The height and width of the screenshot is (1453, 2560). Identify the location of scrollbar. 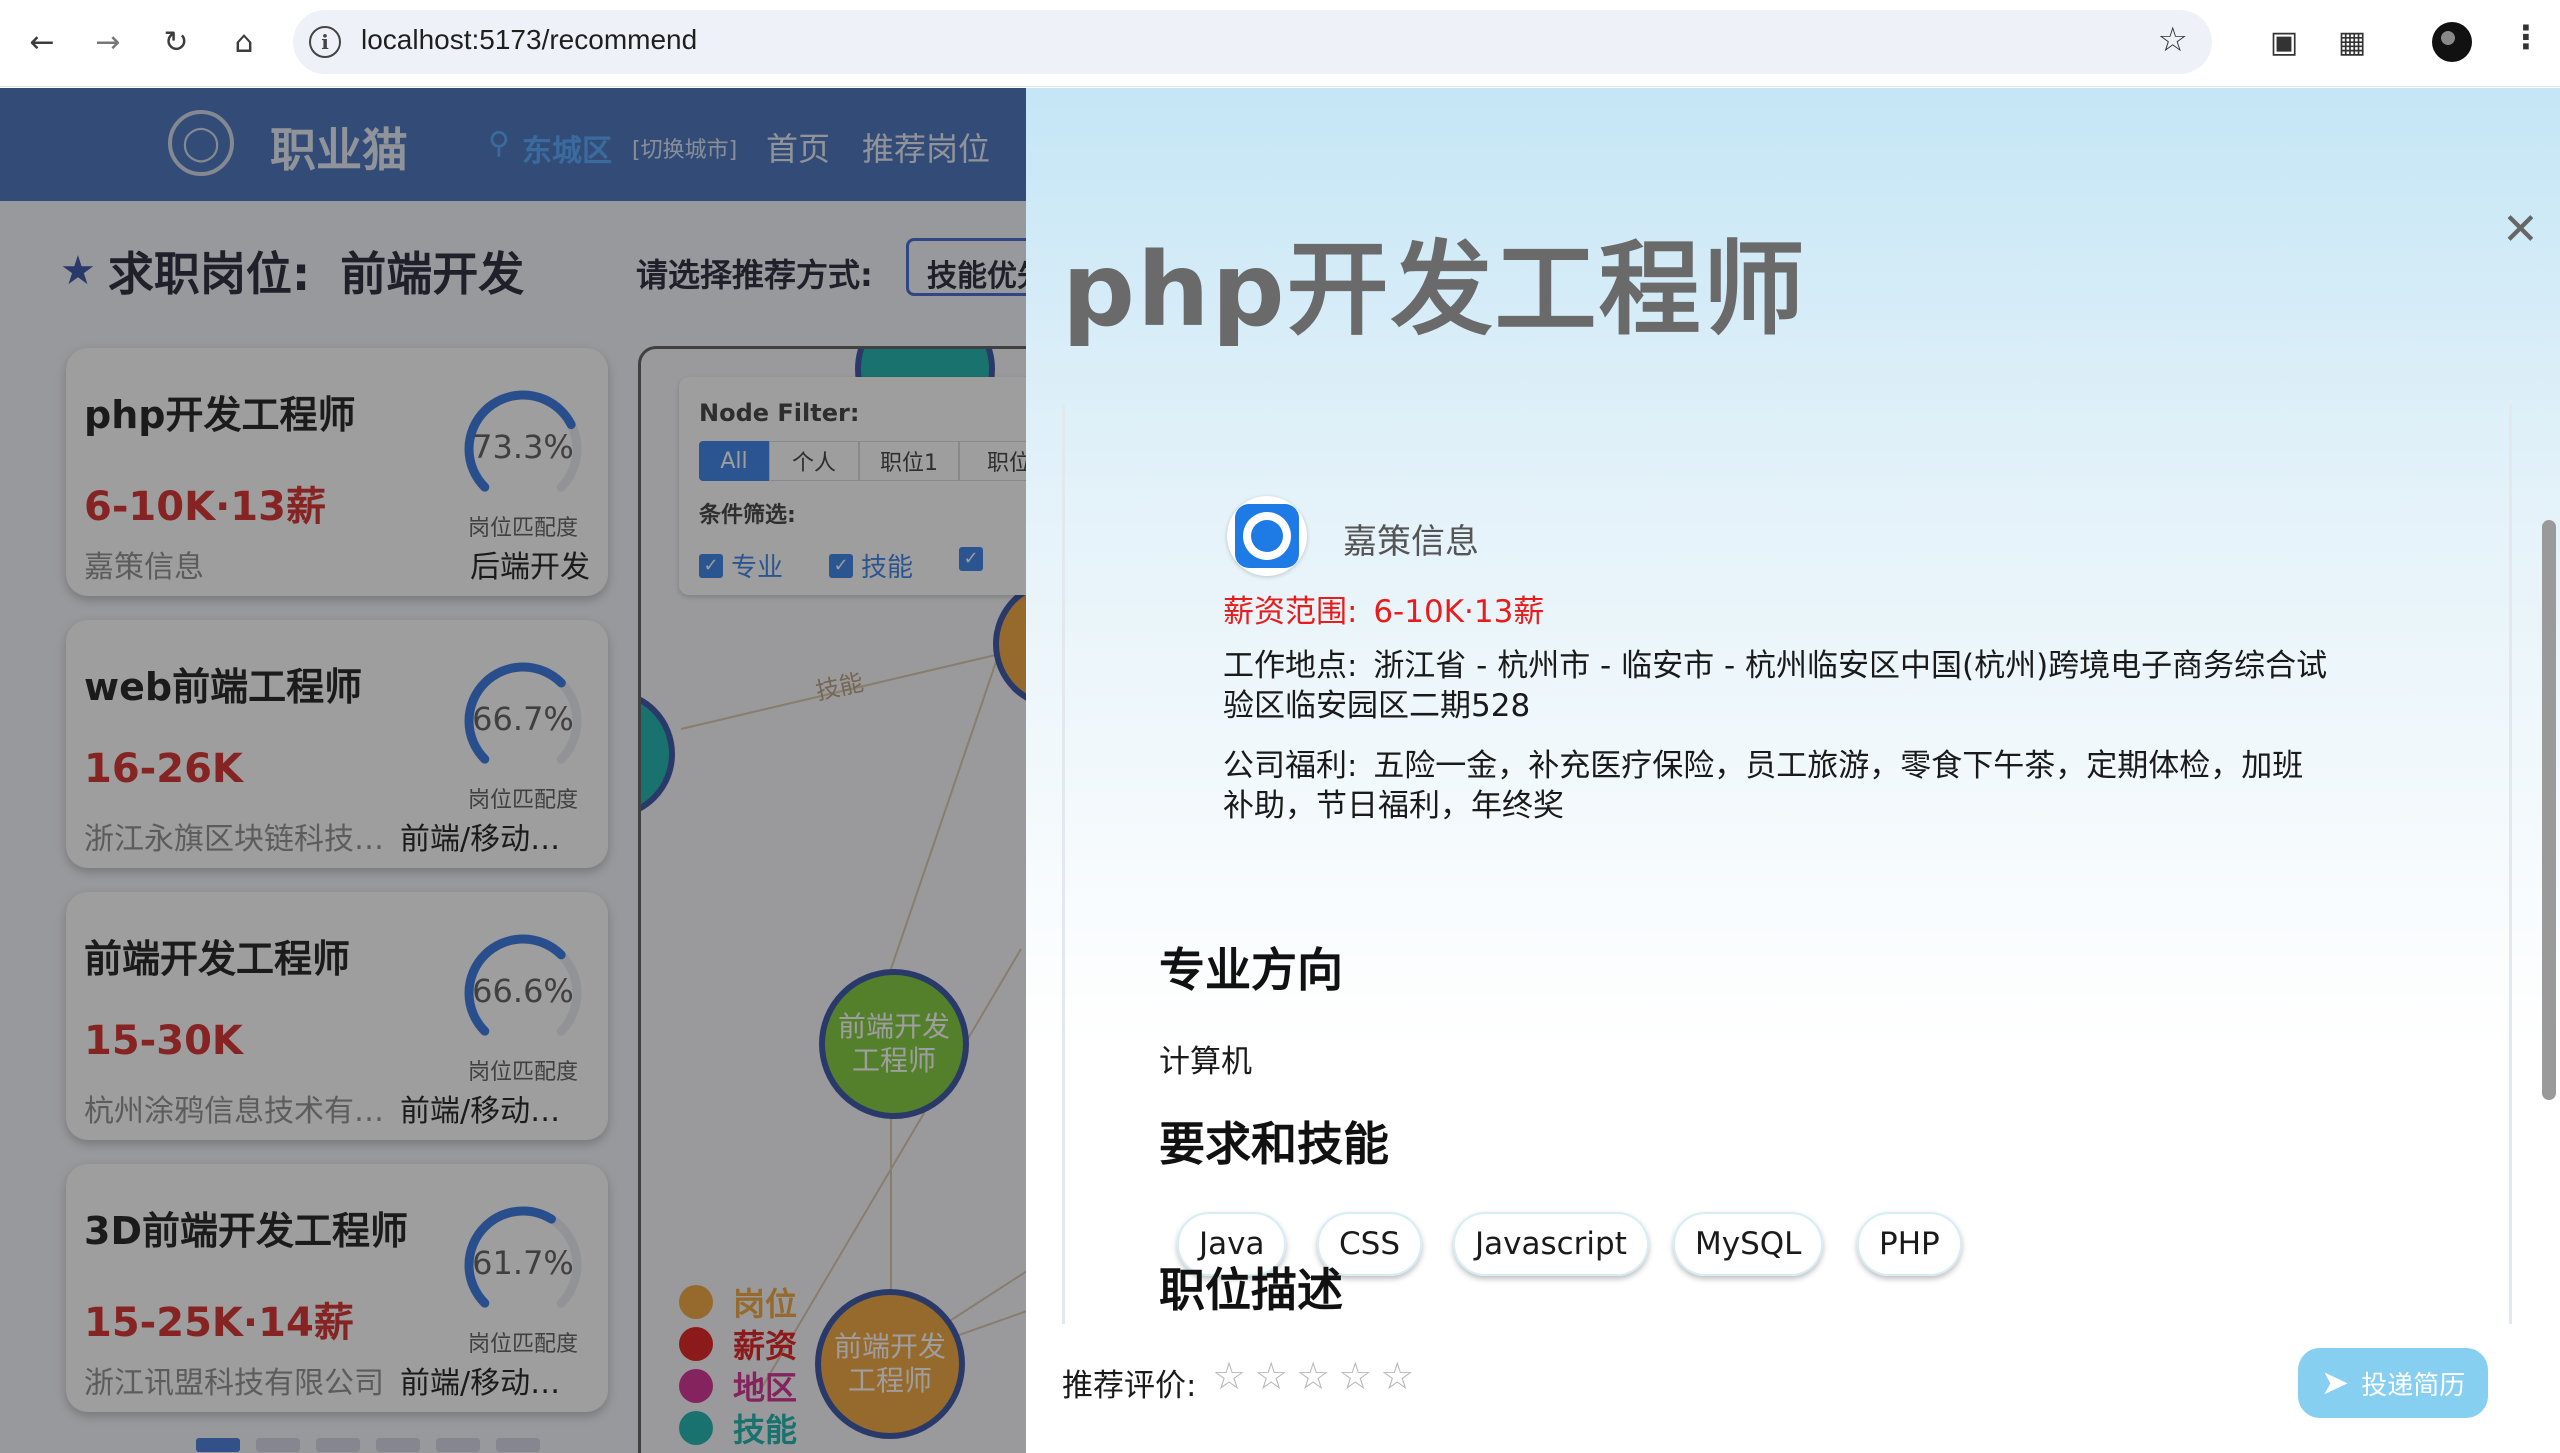
(2549, 810).